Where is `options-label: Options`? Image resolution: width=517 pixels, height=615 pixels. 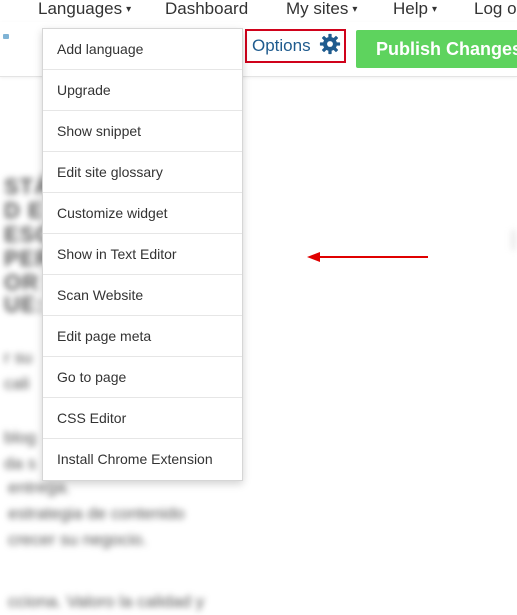
options-label: Options is located at coordinates (281, 45).